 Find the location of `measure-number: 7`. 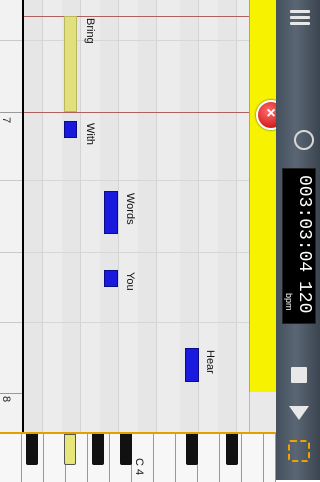

measure-number: 7 is located at coordinates (6, 120).